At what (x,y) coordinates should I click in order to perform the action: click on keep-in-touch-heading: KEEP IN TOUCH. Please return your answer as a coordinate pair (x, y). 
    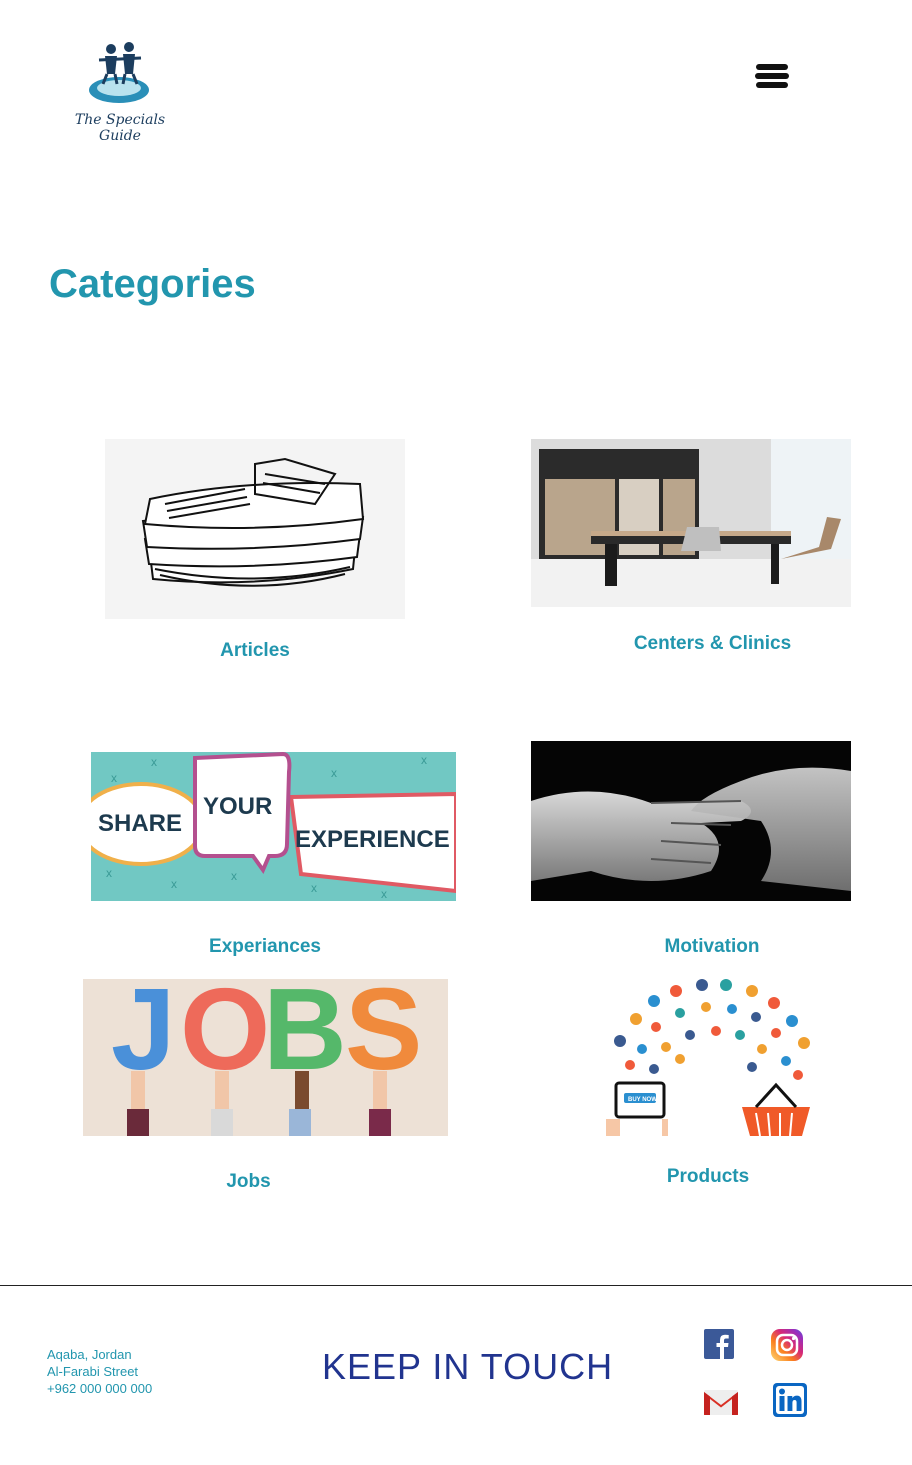
    Looking at the image, I should click on (468, 1366).